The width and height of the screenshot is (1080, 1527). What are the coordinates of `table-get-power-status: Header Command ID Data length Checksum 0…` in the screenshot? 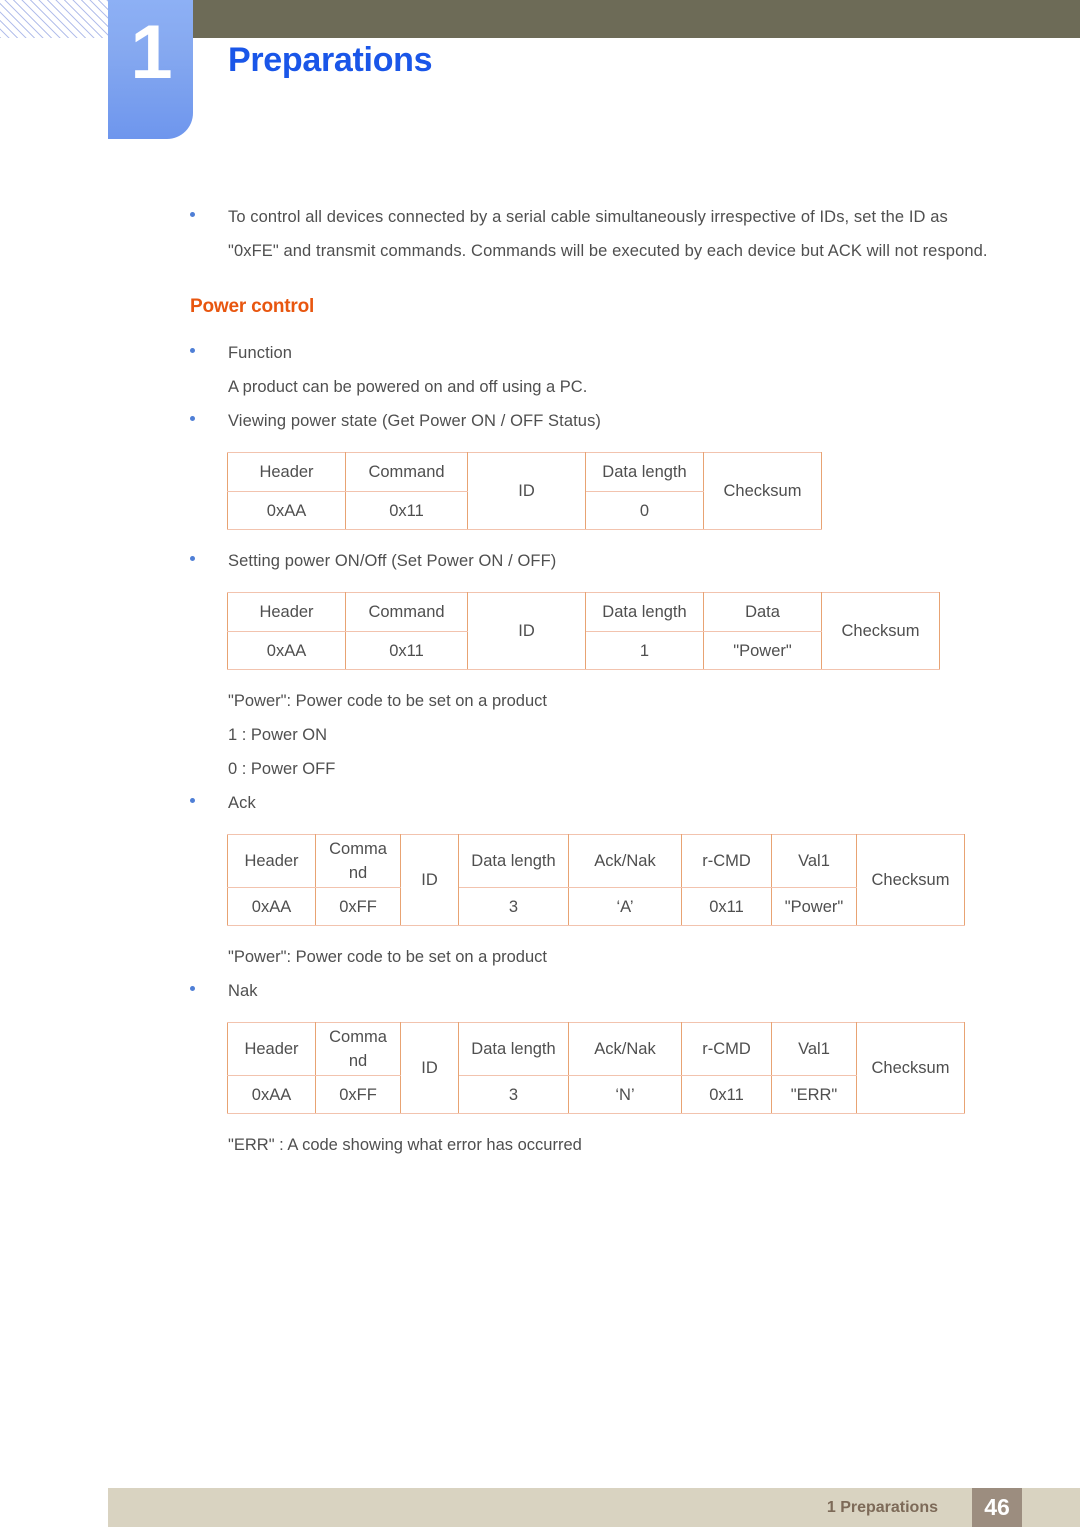 It's located at (524, 491).